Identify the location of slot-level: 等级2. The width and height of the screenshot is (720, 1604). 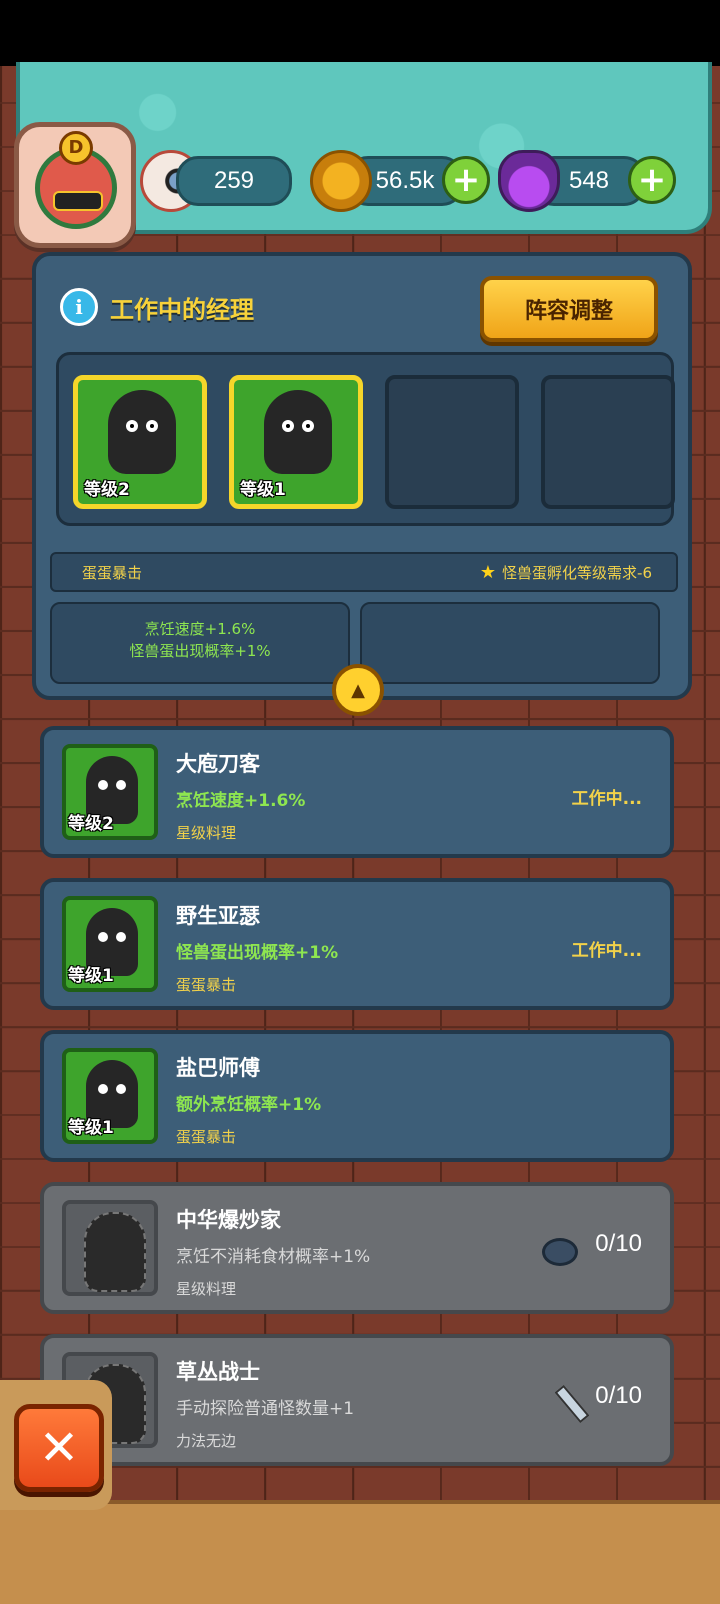
(107, 490).